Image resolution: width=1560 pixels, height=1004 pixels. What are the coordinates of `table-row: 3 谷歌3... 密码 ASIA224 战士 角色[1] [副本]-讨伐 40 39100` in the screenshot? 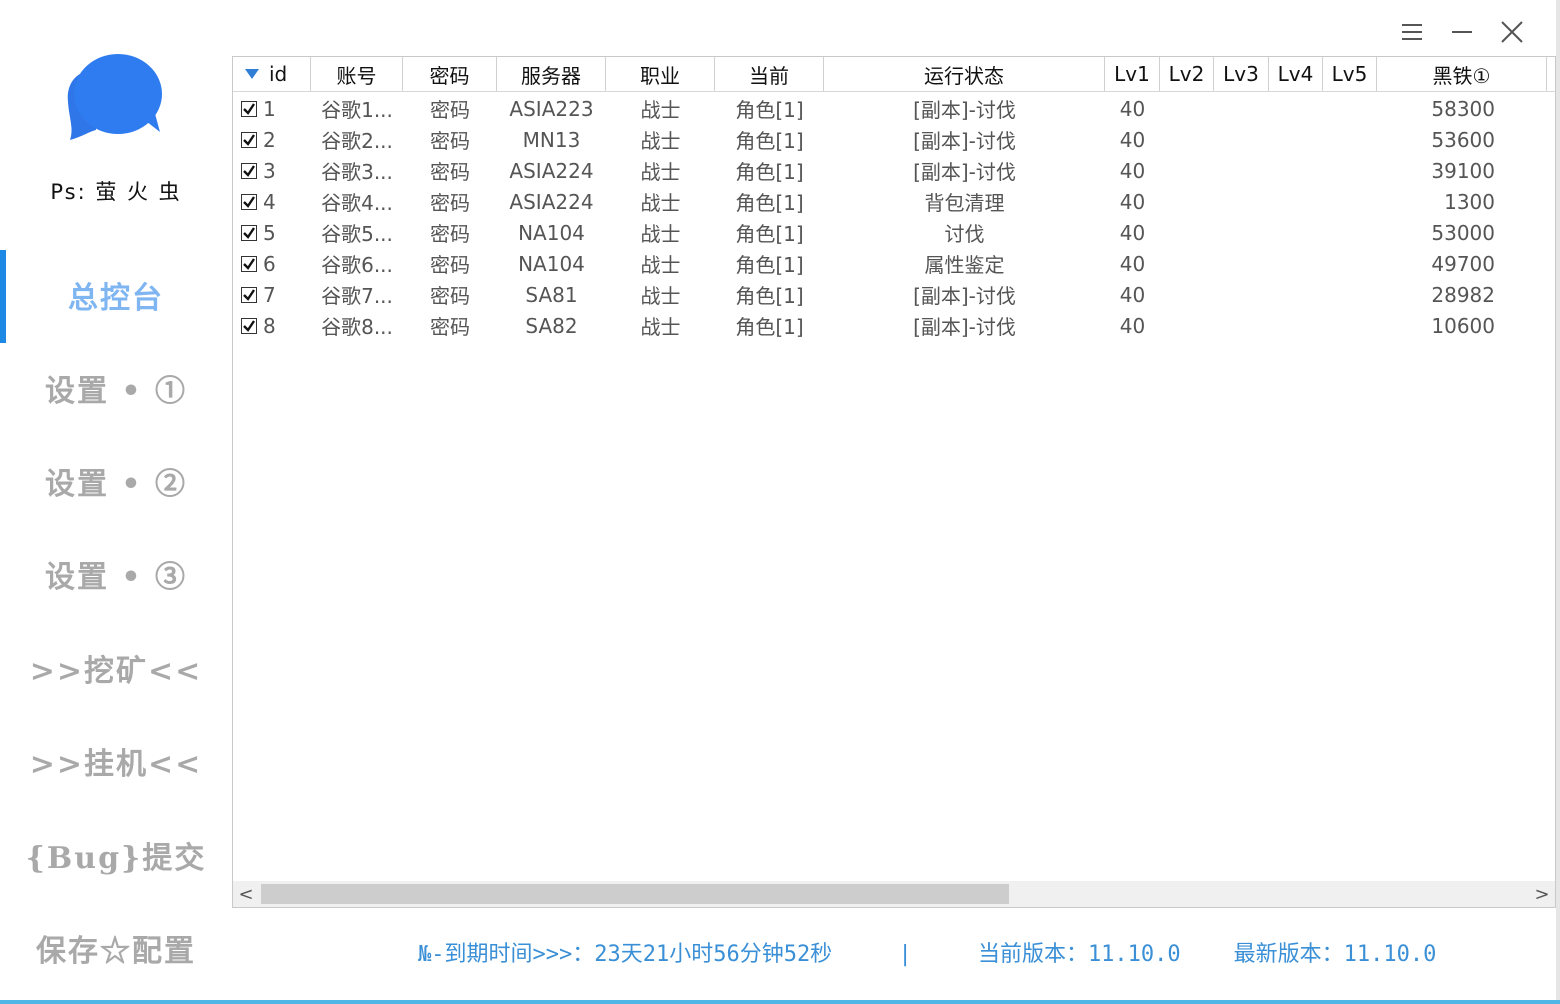 It's located at (894, 170).